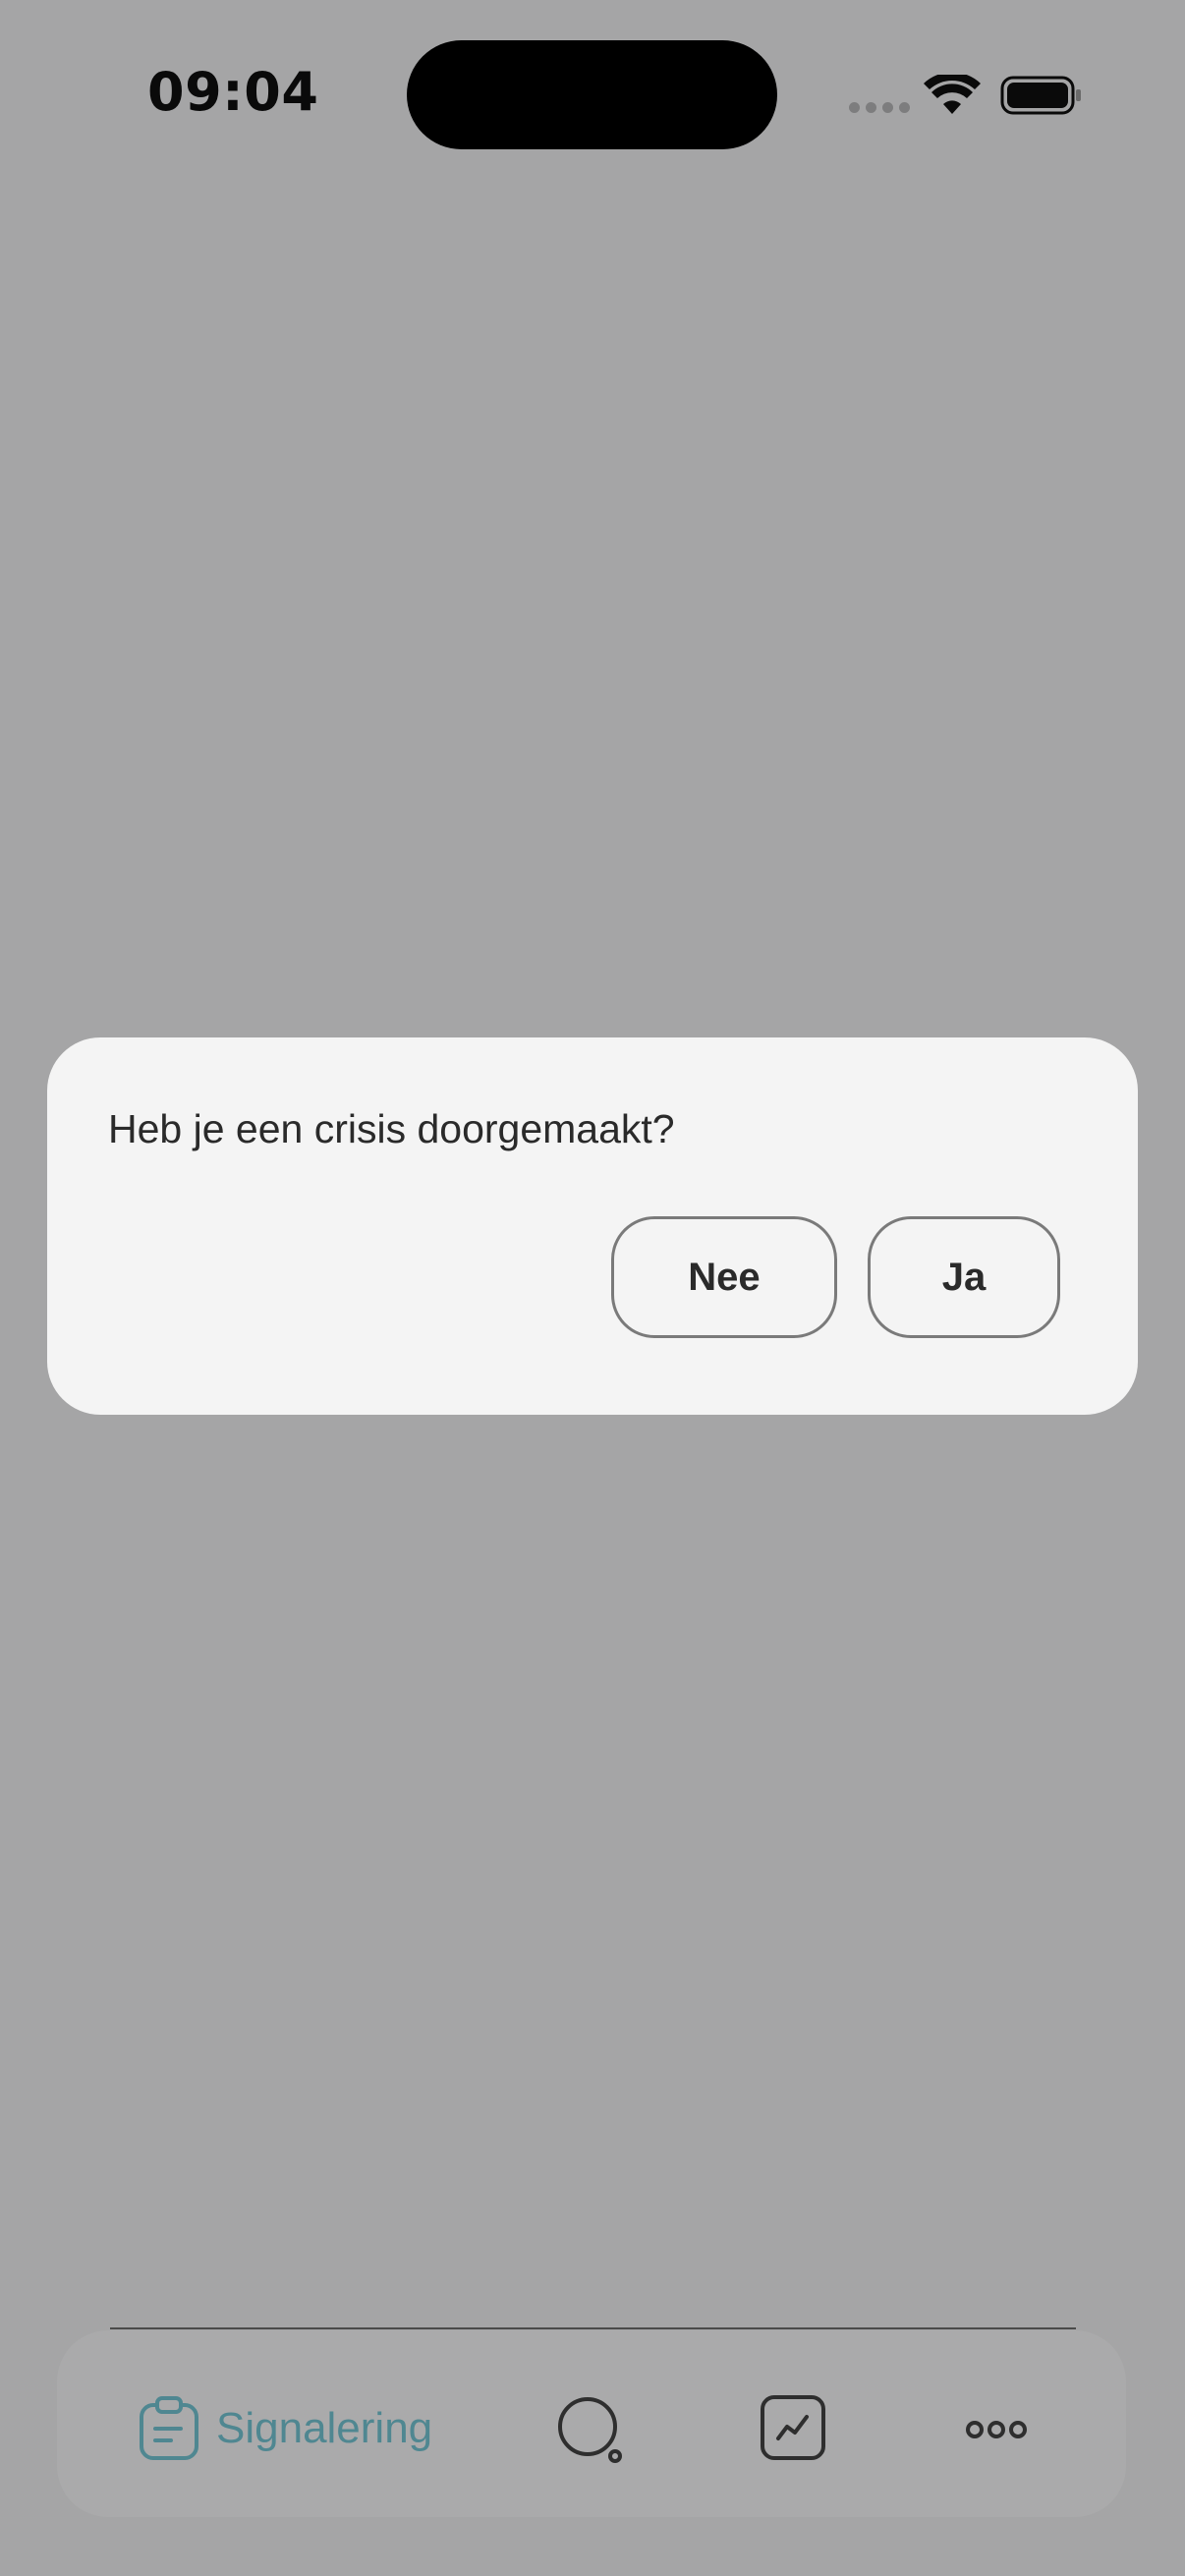 Image resolution: width=1185 pixels, height=2576 pixels. Describe the element at coordinates (392, 1128) in the screenshot. I see `dialog-question: Heb je een crisis doorgemaakt?` at that location.